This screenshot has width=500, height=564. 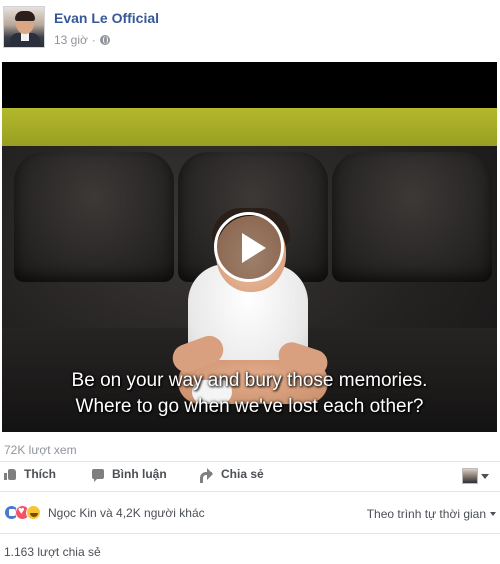 I want to click on sofa-cushion-left, so click(x=94, y=217).